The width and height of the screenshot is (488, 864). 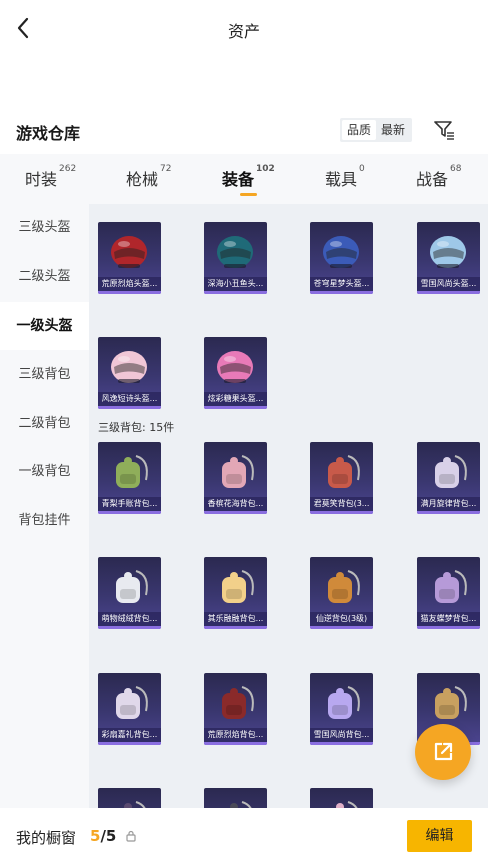 What do you see at coordinates (362, 169) in the screenshot?
I see `tab-count: 0` at bounding box center [362, 169].